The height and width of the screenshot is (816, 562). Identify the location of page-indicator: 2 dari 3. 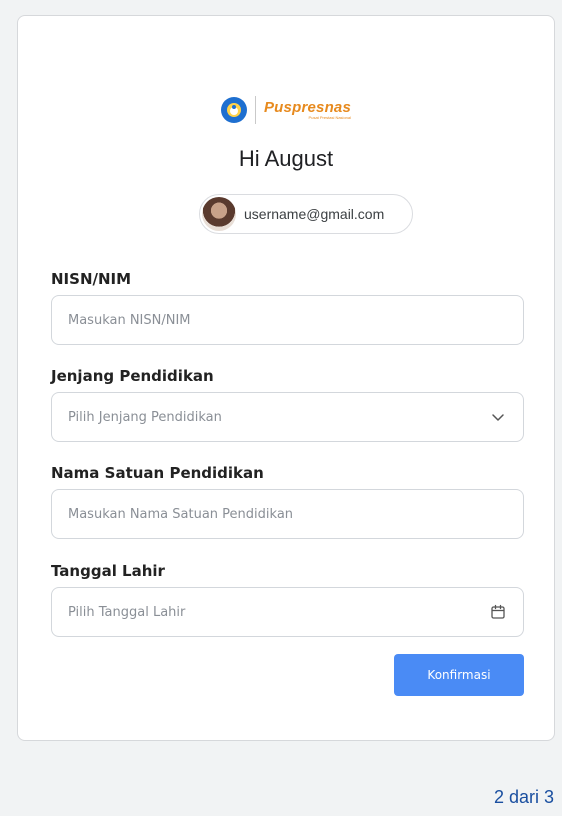
(523, 797).